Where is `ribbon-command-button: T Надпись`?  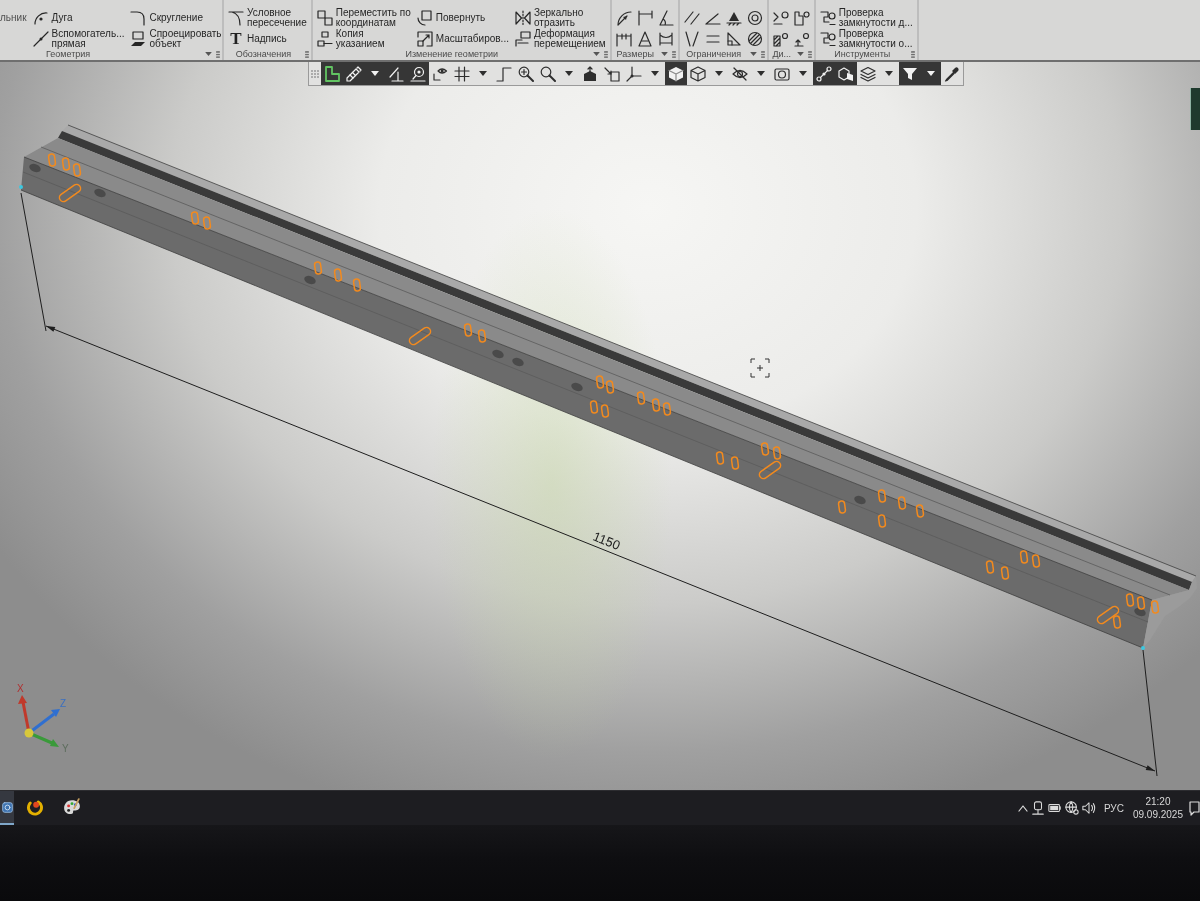 ribbon-command-button: T Надпись is located at coordinates (267, 38).